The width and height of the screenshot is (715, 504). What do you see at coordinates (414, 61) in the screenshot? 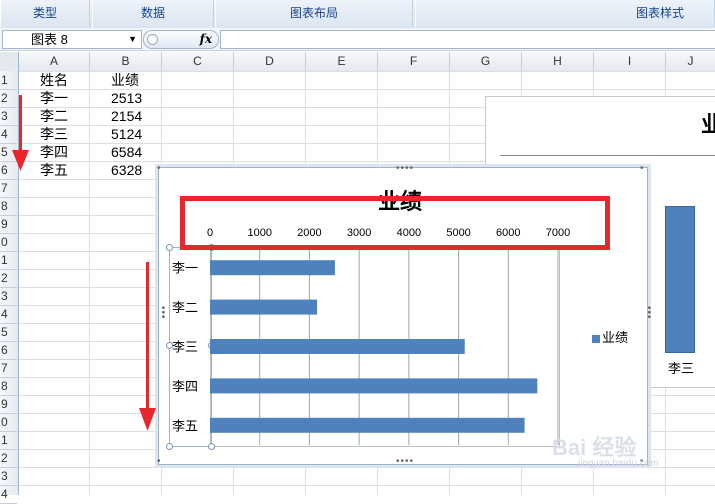
I see `column-header-f: F` at bounding box center [414, 61].